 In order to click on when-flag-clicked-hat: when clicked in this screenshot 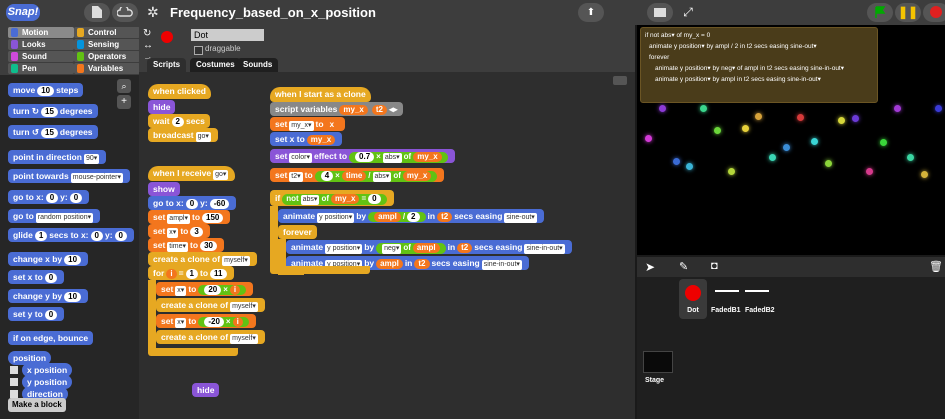, I will do `click(179, 91)`.